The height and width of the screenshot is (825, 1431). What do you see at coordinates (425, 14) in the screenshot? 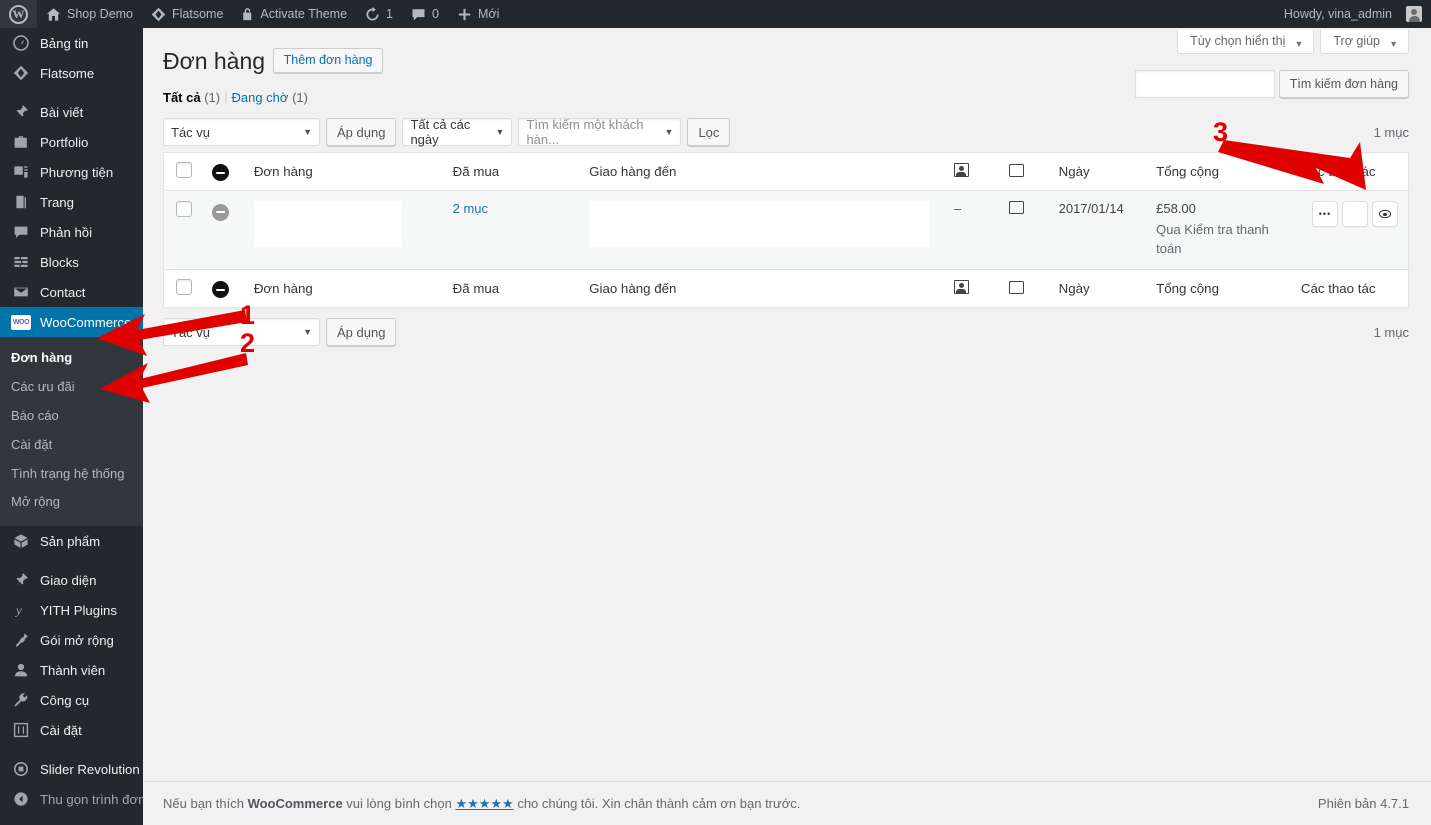
I see `comments-menu: 0` at bounding box center [425, 14].